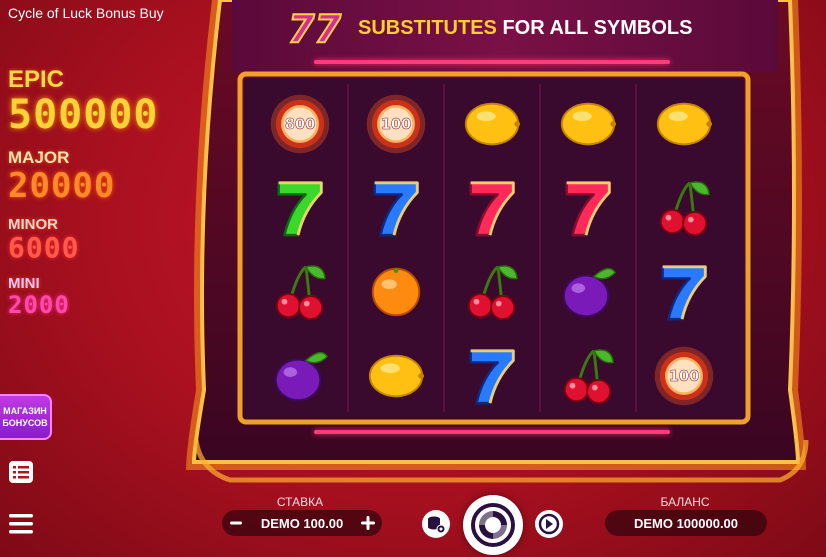 Image resolution: width=826 pixels, height=557 pixels. I want to click on turbo-button, so click(549, 524).